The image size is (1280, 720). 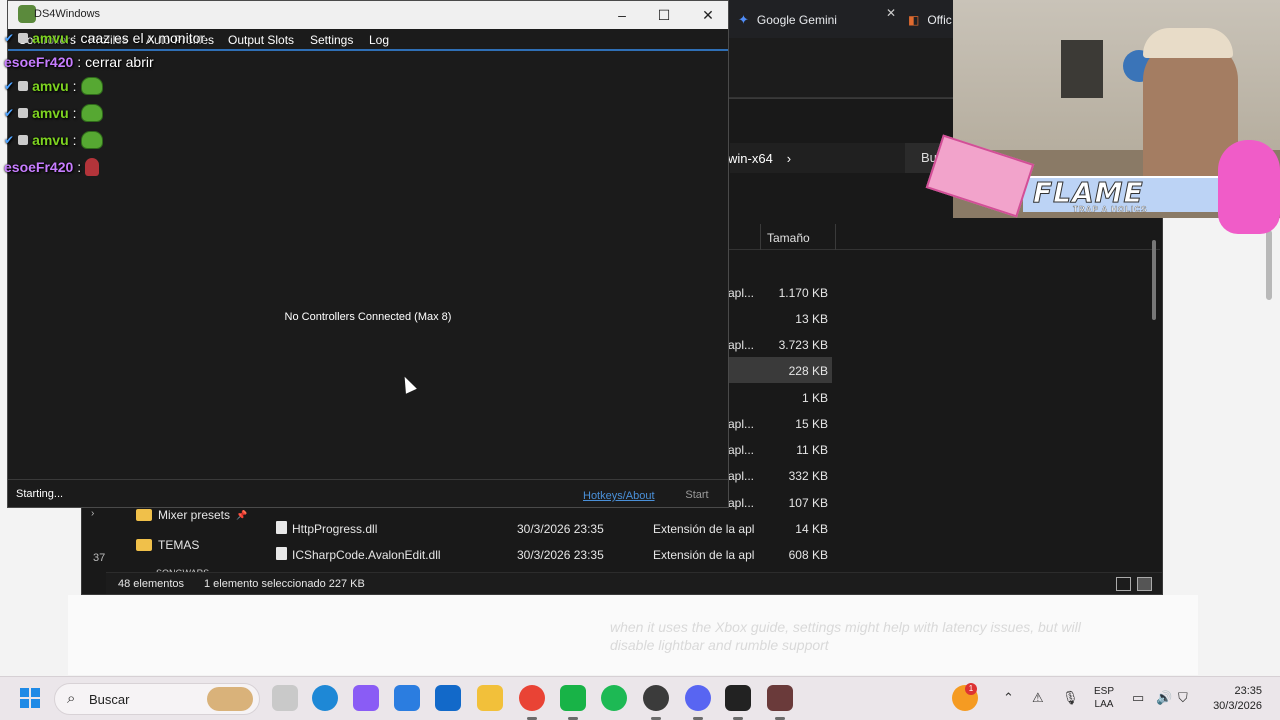 I want to click on breadcrumb: win-x64 ›, so click(x=818, y=158).